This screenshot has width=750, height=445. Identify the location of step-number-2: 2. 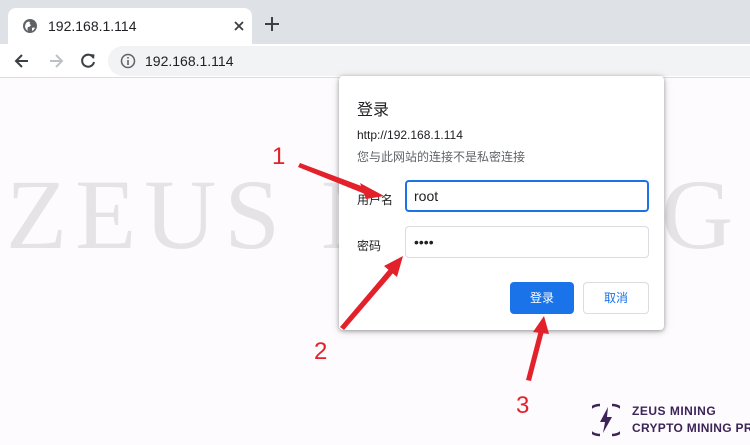
(321, 351).